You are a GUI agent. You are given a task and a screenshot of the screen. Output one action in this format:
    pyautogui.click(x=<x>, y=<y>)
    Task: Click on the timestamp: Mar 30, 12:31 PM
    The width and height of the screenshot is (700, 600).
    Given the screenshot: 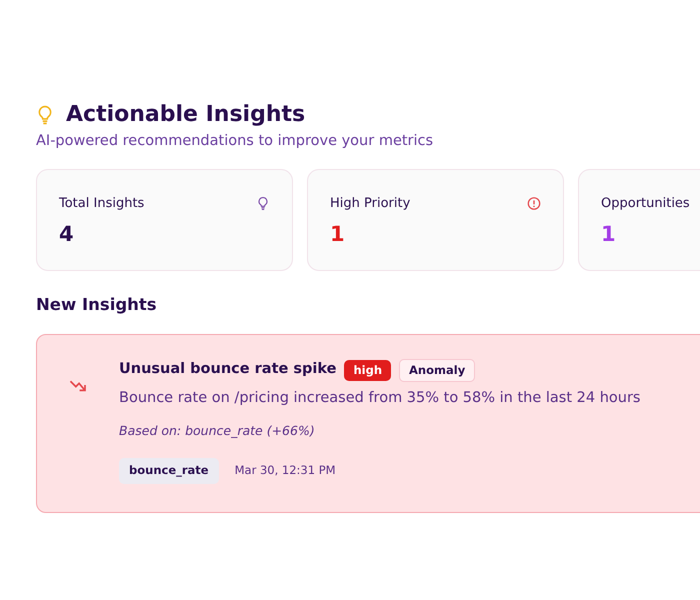 What is the action you would take?
    pyautogui.click(x=285, y=471)
    